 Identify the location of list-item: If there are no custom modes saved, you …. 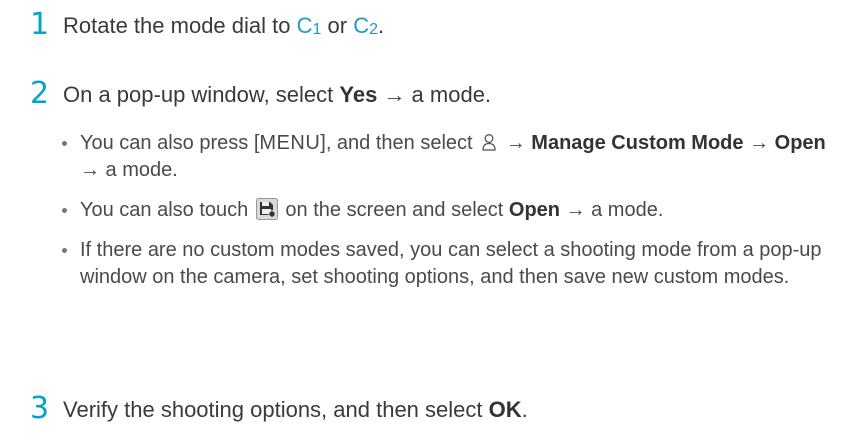
(452, 264).